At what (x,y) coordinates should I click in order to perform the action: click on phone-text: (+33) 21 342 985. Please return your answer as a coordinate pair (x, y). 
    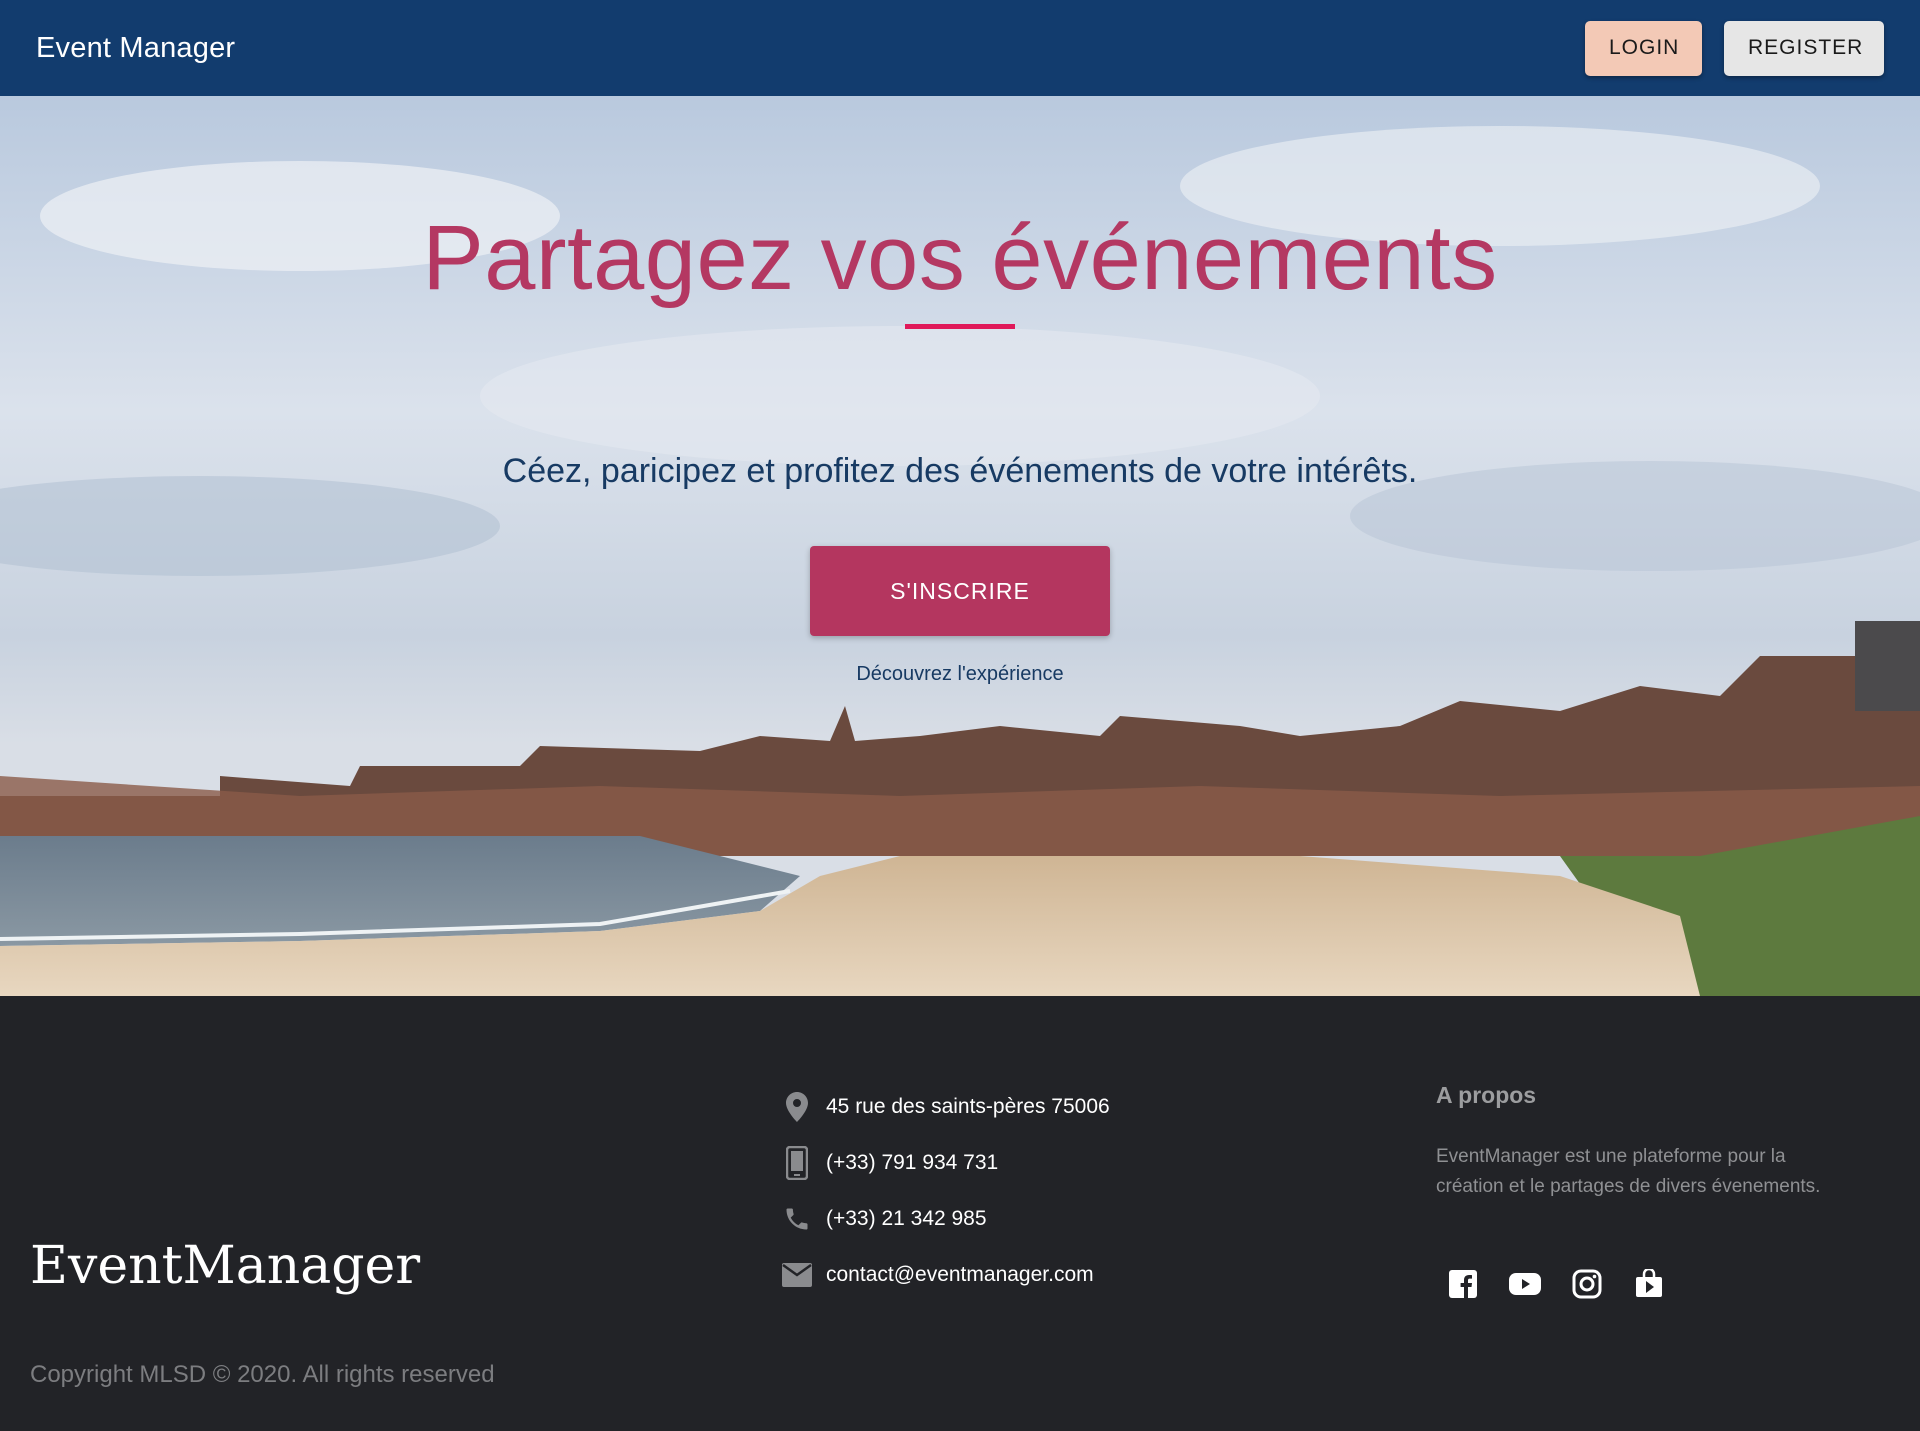
    Looking at the image, I should click on (906, 1219).